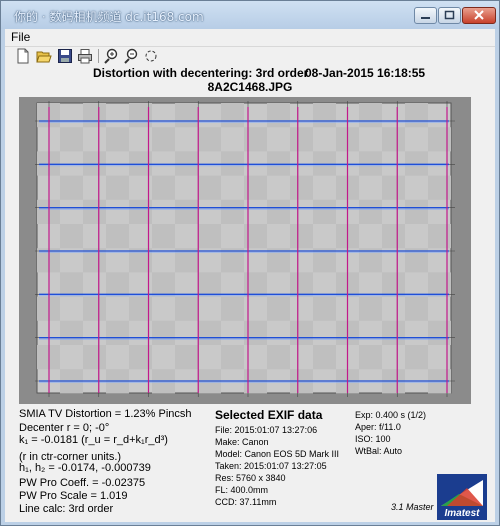 The width and height of the screenshot is (500, 526). I want to click on line-calc: Line calc: 3rd order, so click(66, 509).